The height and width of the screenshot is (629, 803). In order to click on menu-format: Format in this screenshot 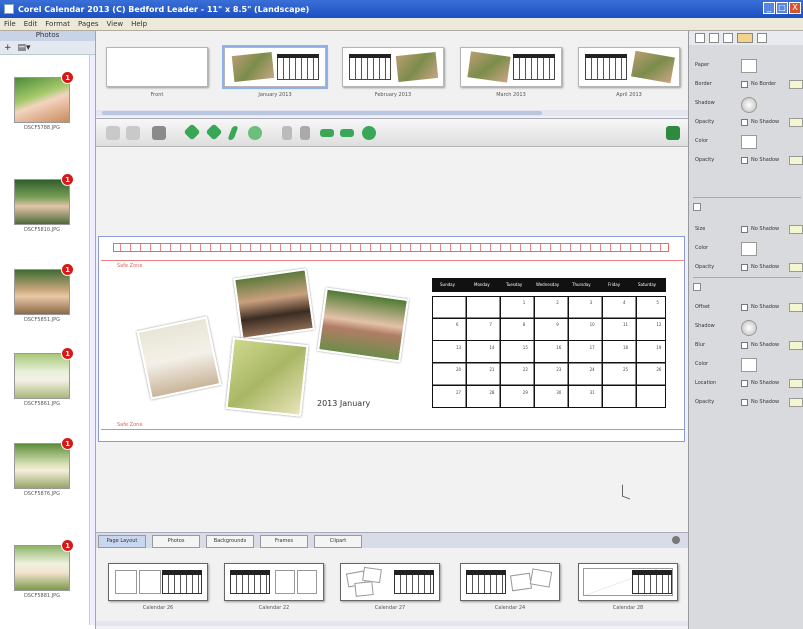, I will do `click(57, 24)`.